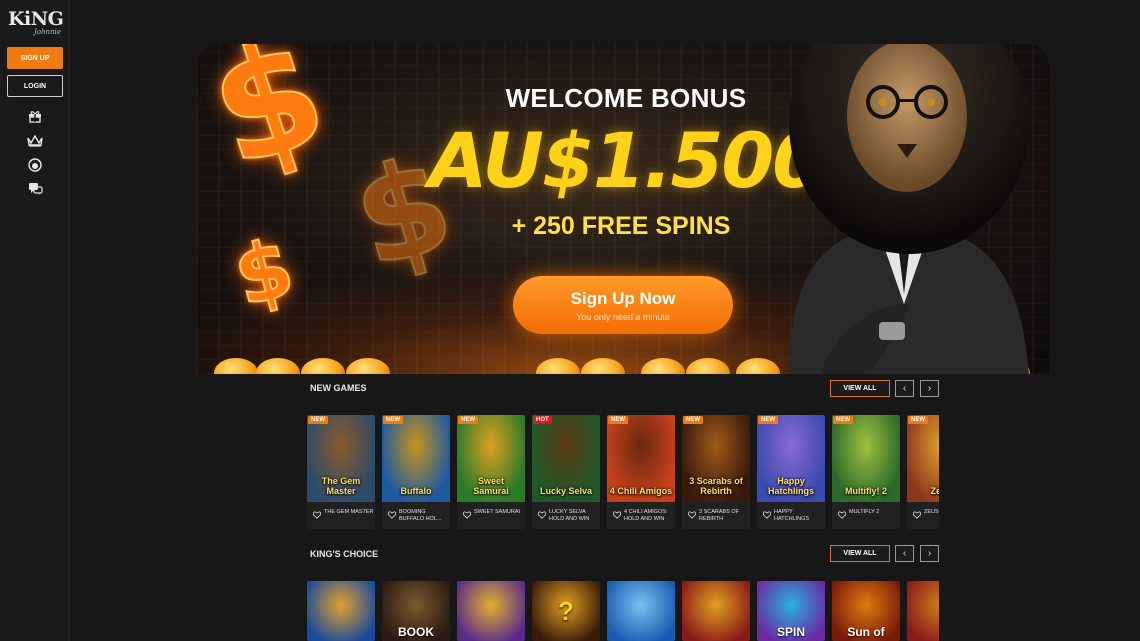 The image size is (1140, 641). Describe the element at coordinates (36, 19) in the screenshot. I see `brand-name: KiNG` at that location.